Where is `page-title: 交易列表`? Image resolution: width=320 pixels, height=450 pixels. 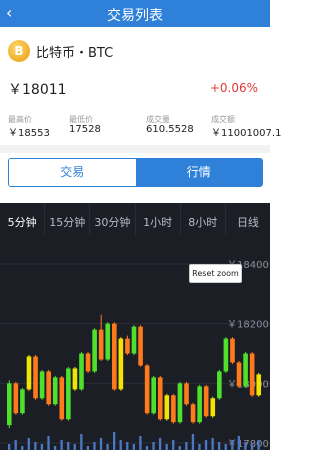 page-title: 交易列表 is located at coordinates (135, 16).